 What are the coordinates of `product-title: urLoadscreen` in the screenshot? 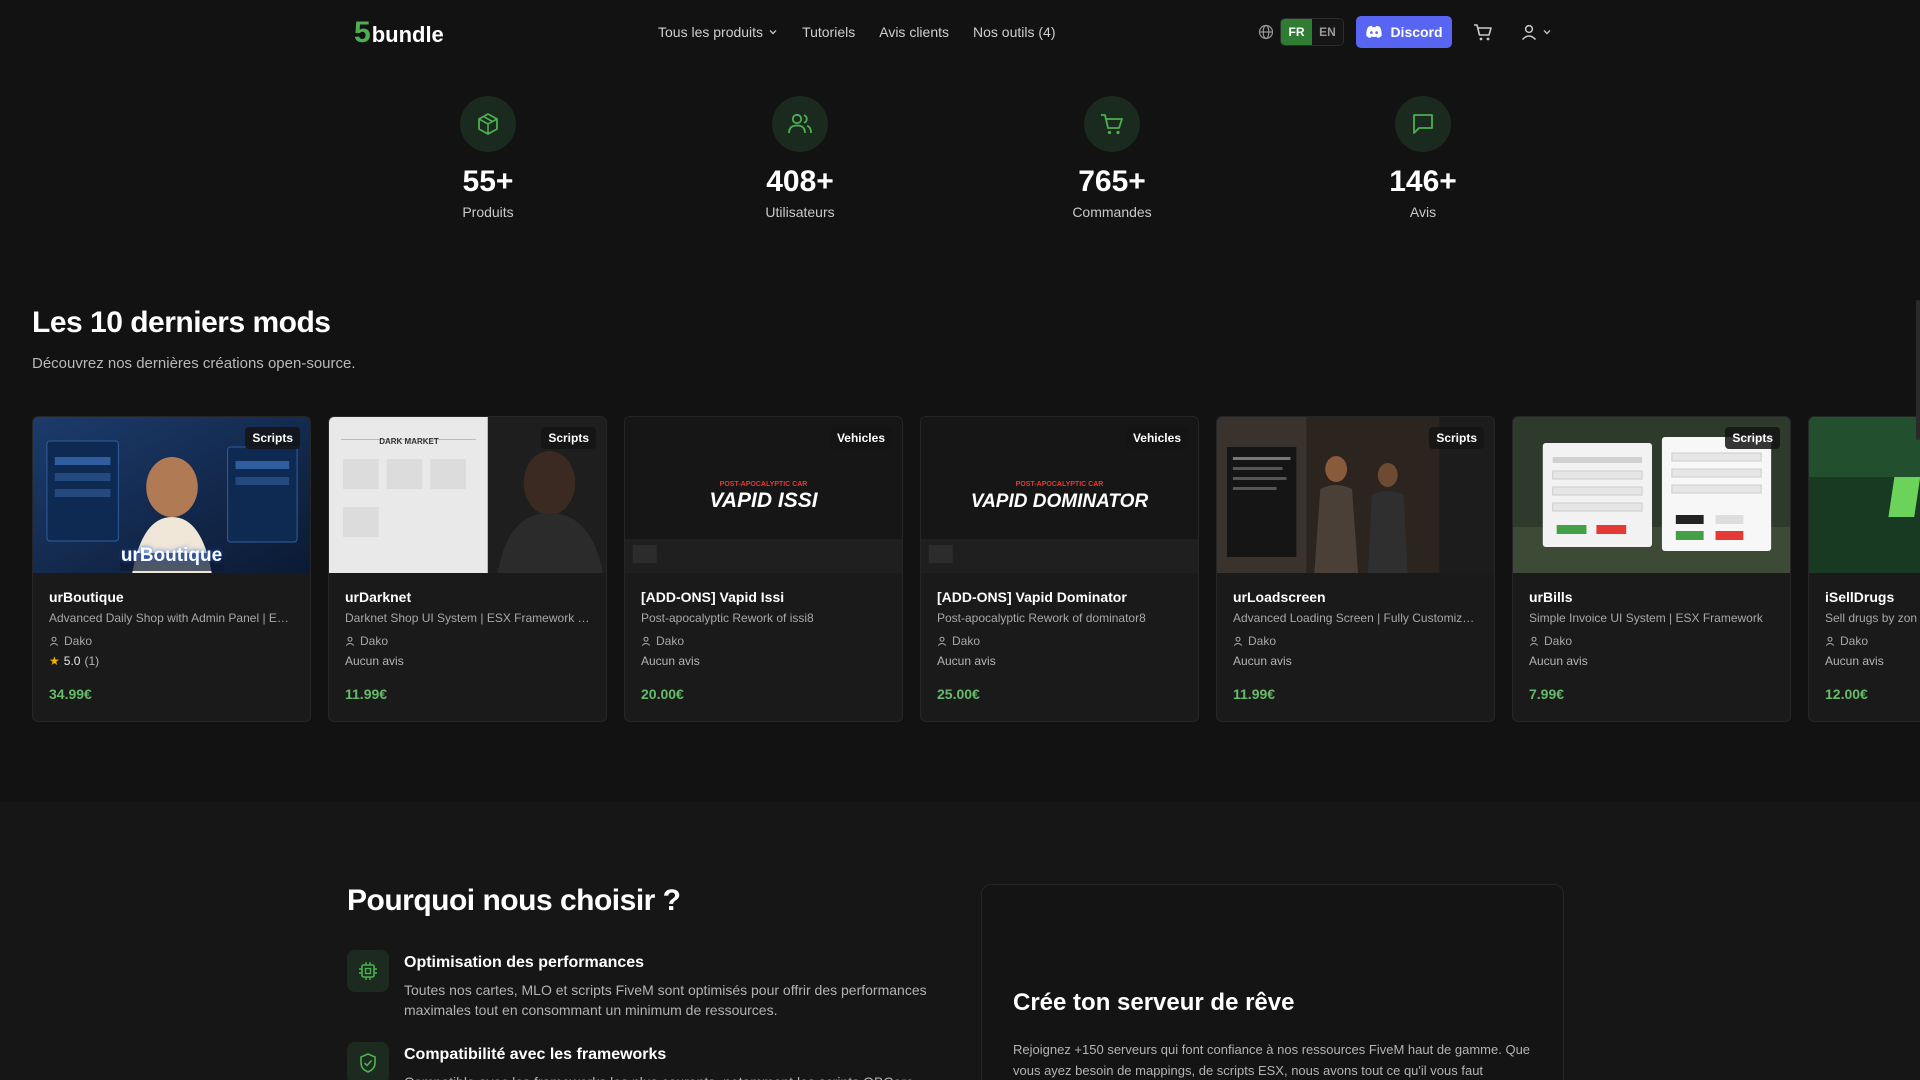 It's located at (1355, 597).